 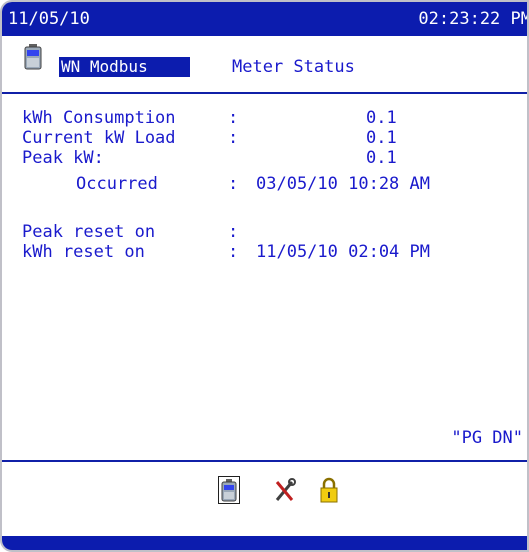 What do you see at coordinates (233, 252) in the screenshot?
I see `kwh-reset-sep: :` at bounding box center [233, 252].